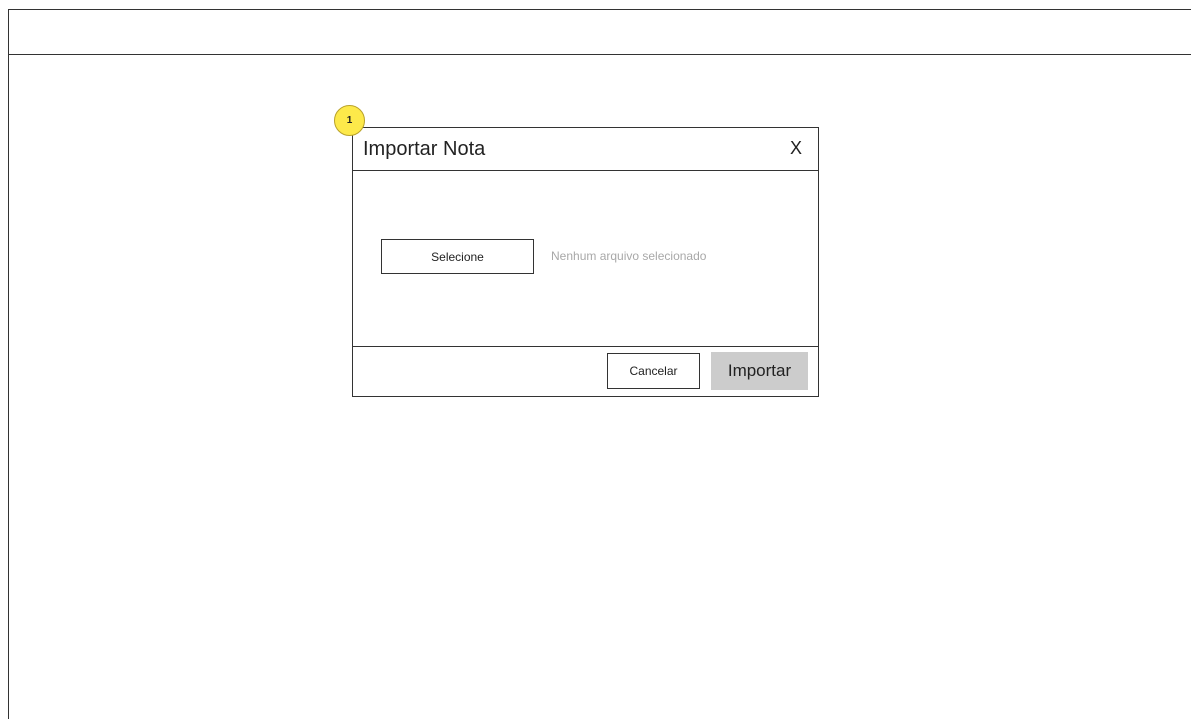 The image size is (1191, 719). I want to click on dialog-body: Selecione Nenhum arquivo selecionado, so click(585, 258).